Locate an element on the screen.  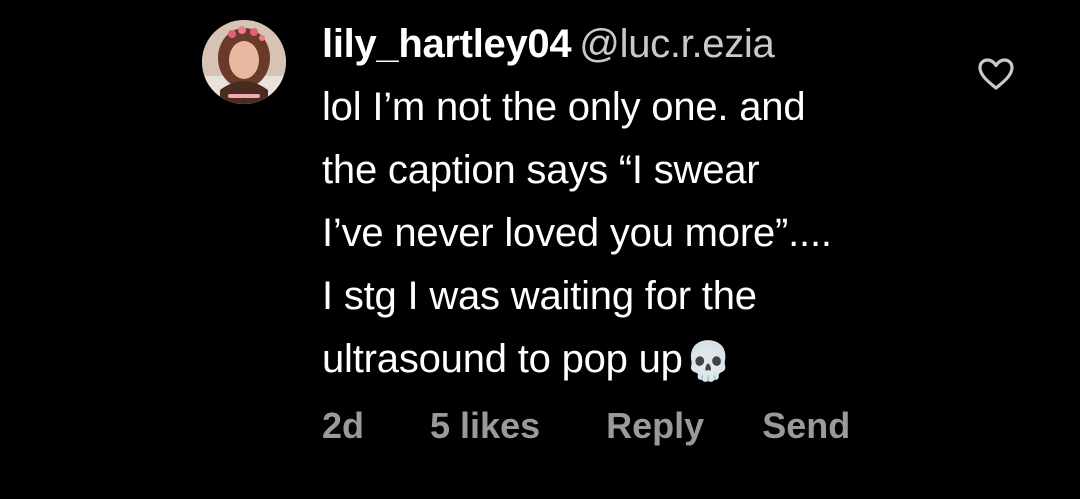
avatar-image is located at coordinates (244, 62).